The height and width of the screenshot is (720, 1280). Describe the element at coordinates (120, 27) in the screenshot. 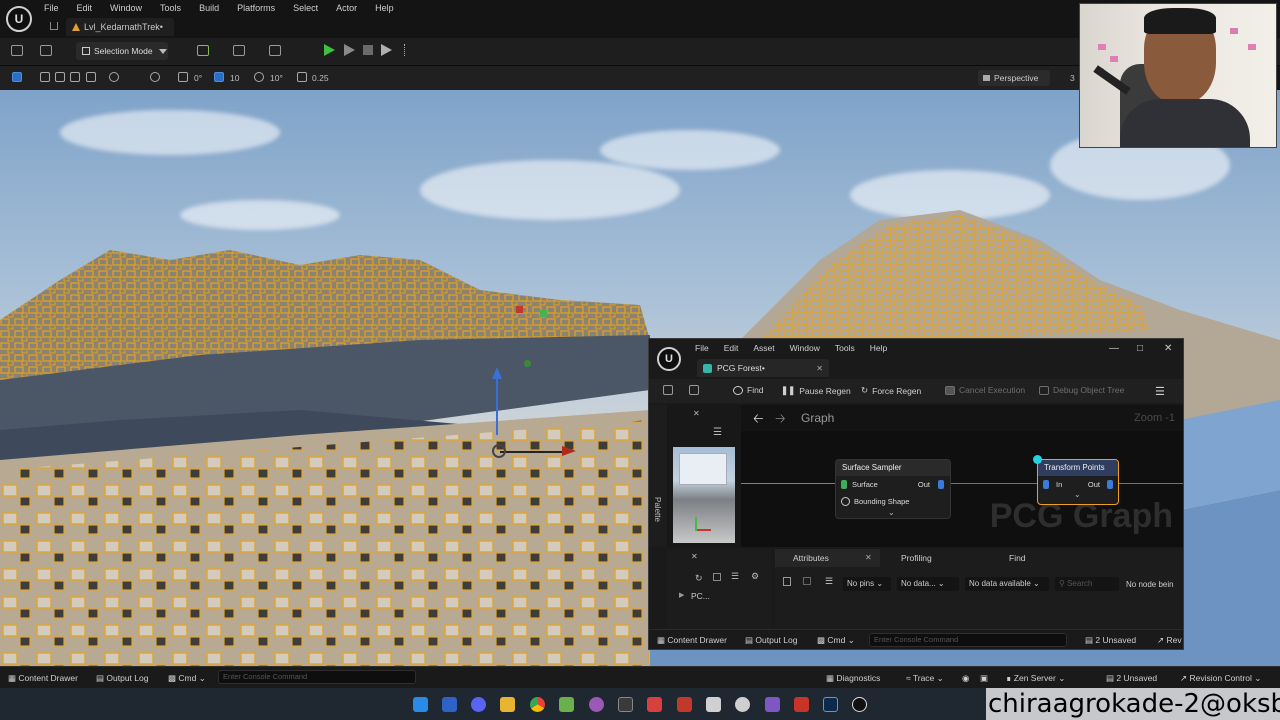

I see `level-tab: Lvl_KedarnathTrek•` at that location.